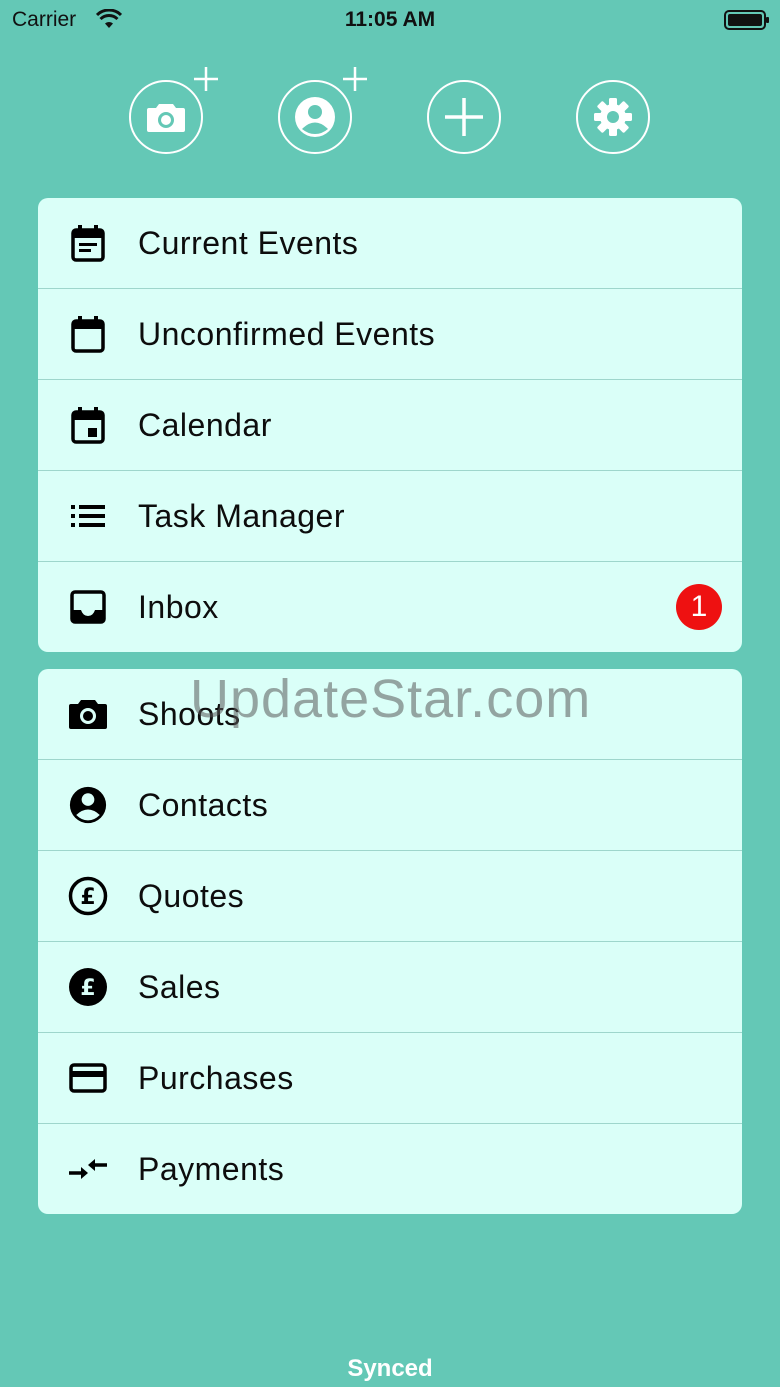 This screenshot has width=780, height=1387. I want to click on settings-button, so click(613, 117).